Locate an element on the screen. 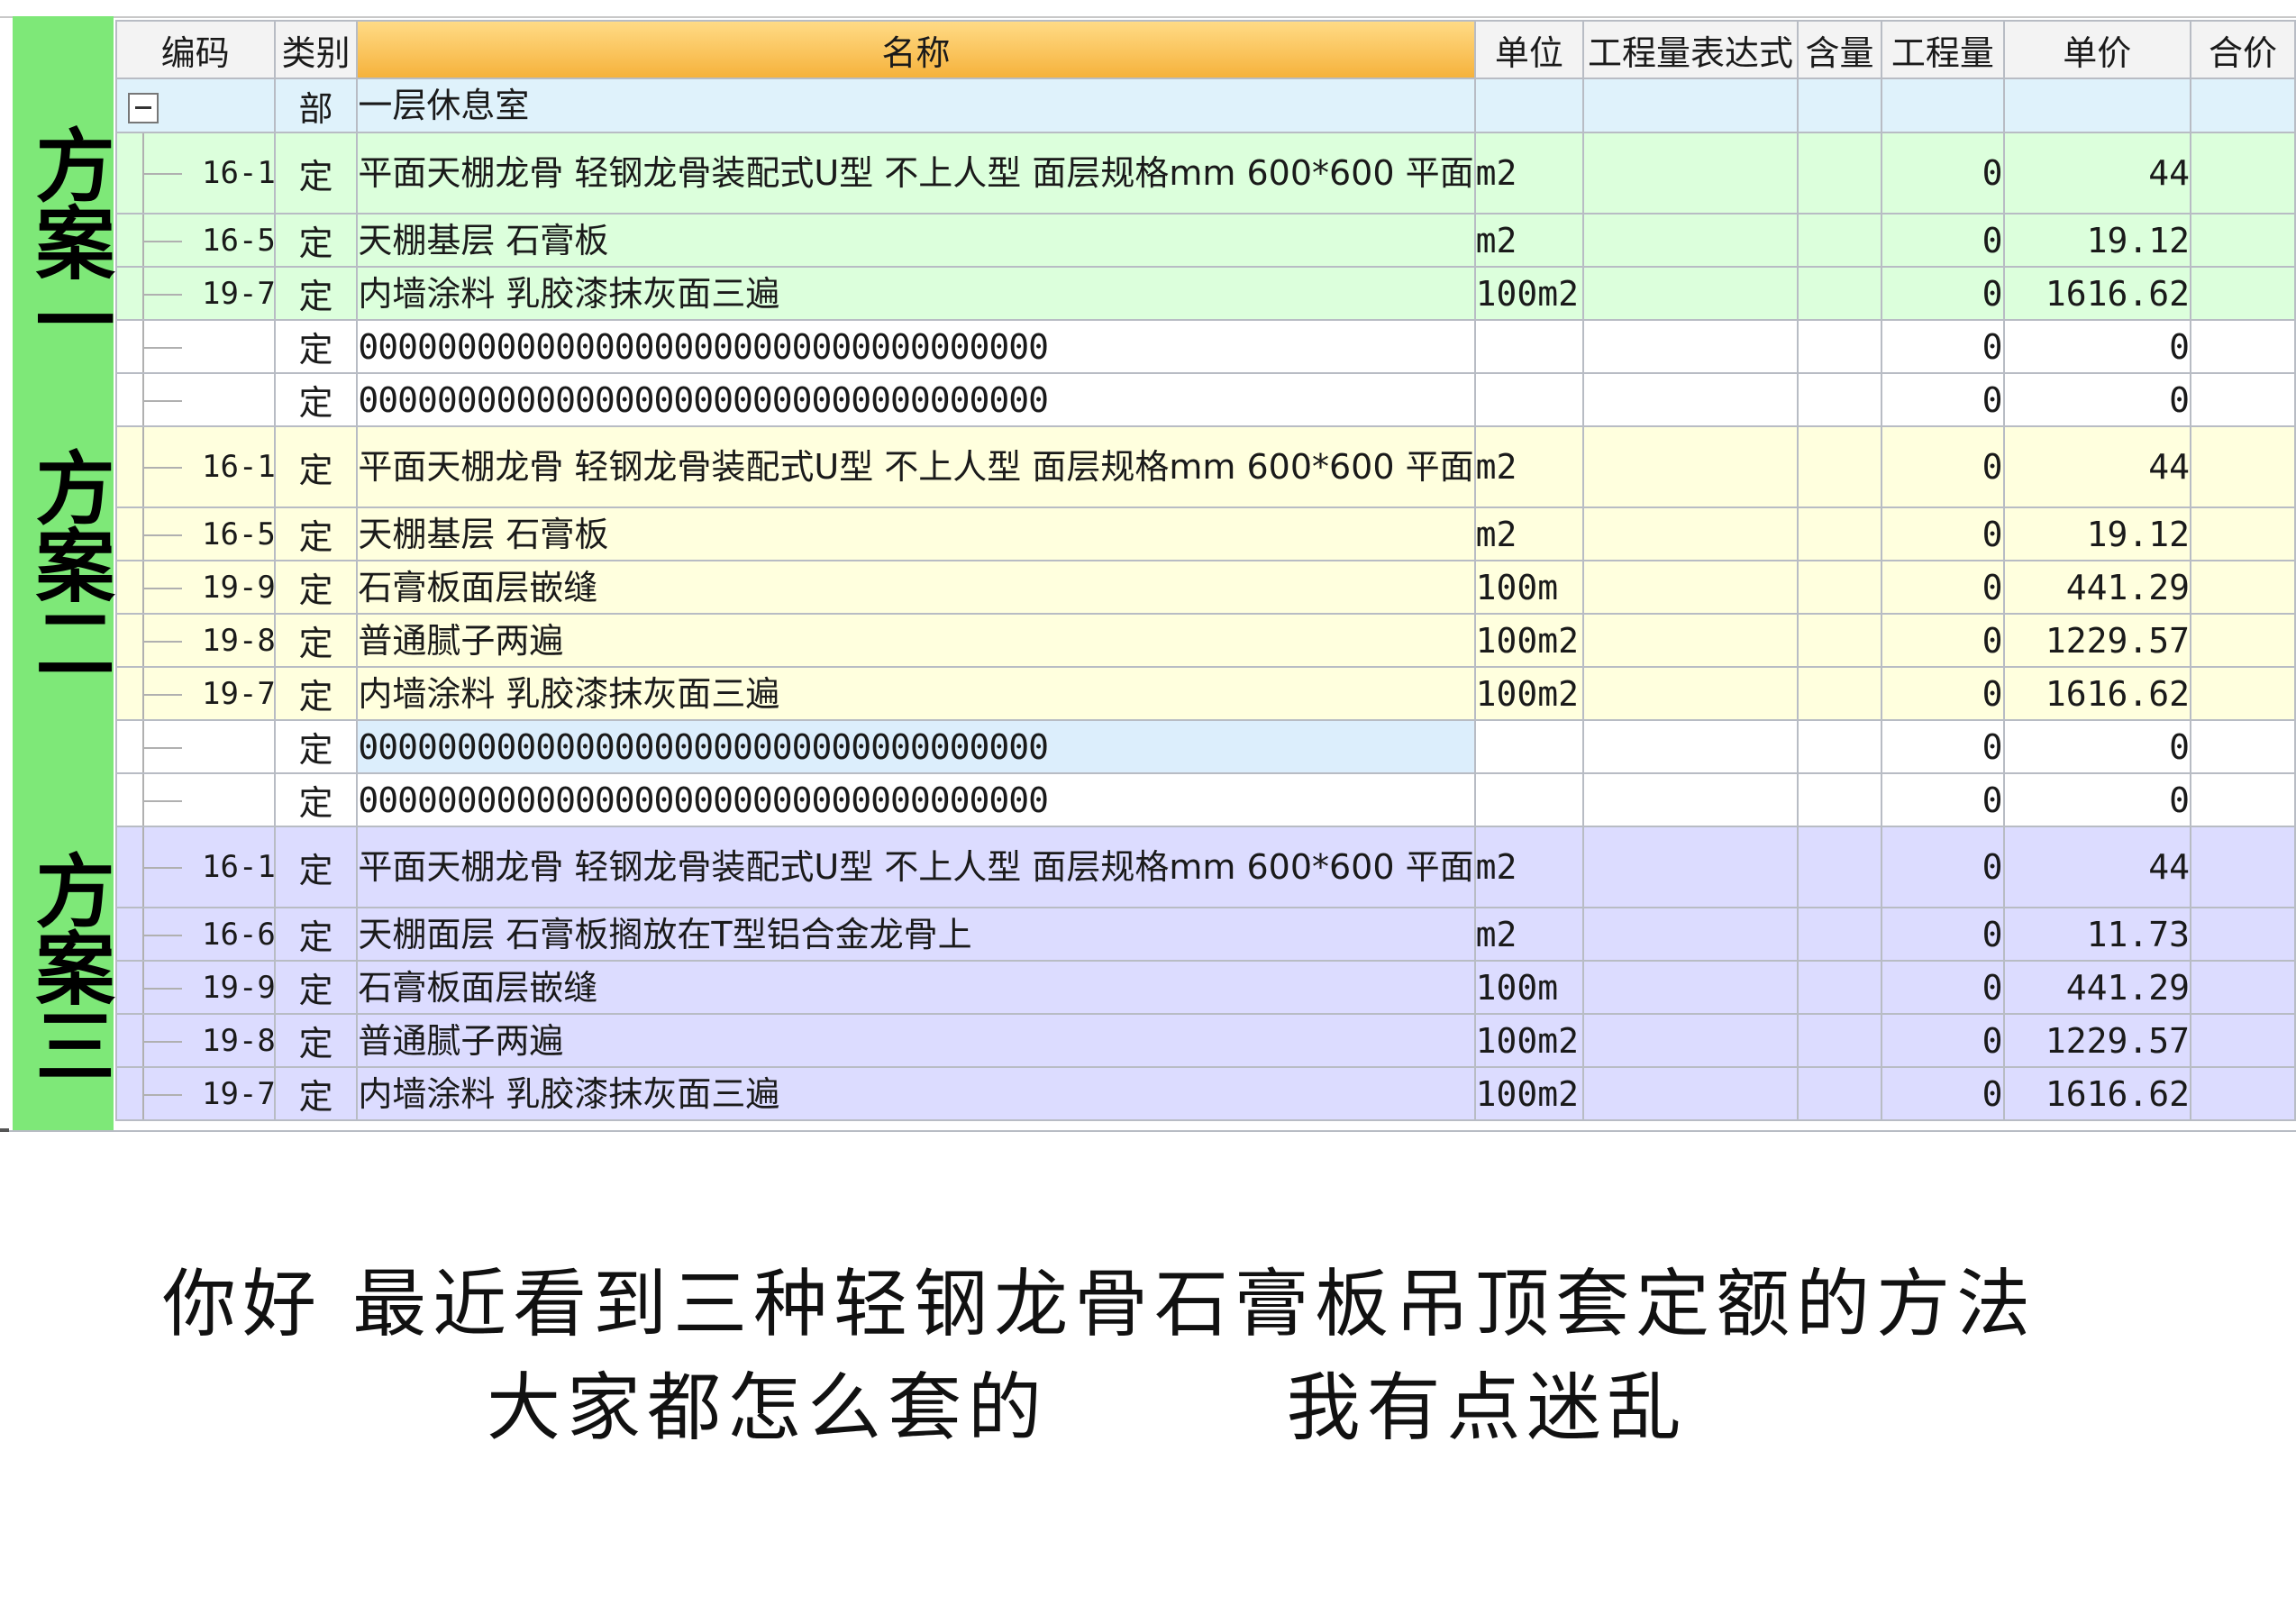 This screenshot has width=2296, height=1597. unit-price-cell: 1616.62 is located at coordinates (2097, 293).